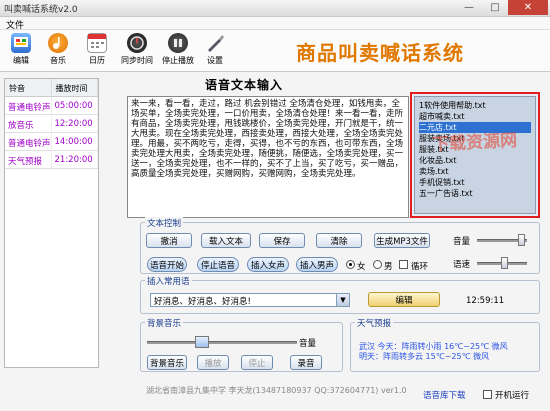  Describe the element at coordinates (275, 51) in the screenshot. I see `toolbar: 编辑 音乐 日历 同步时间 停止播放 设置 商品叫卖喊话系统` at that location.